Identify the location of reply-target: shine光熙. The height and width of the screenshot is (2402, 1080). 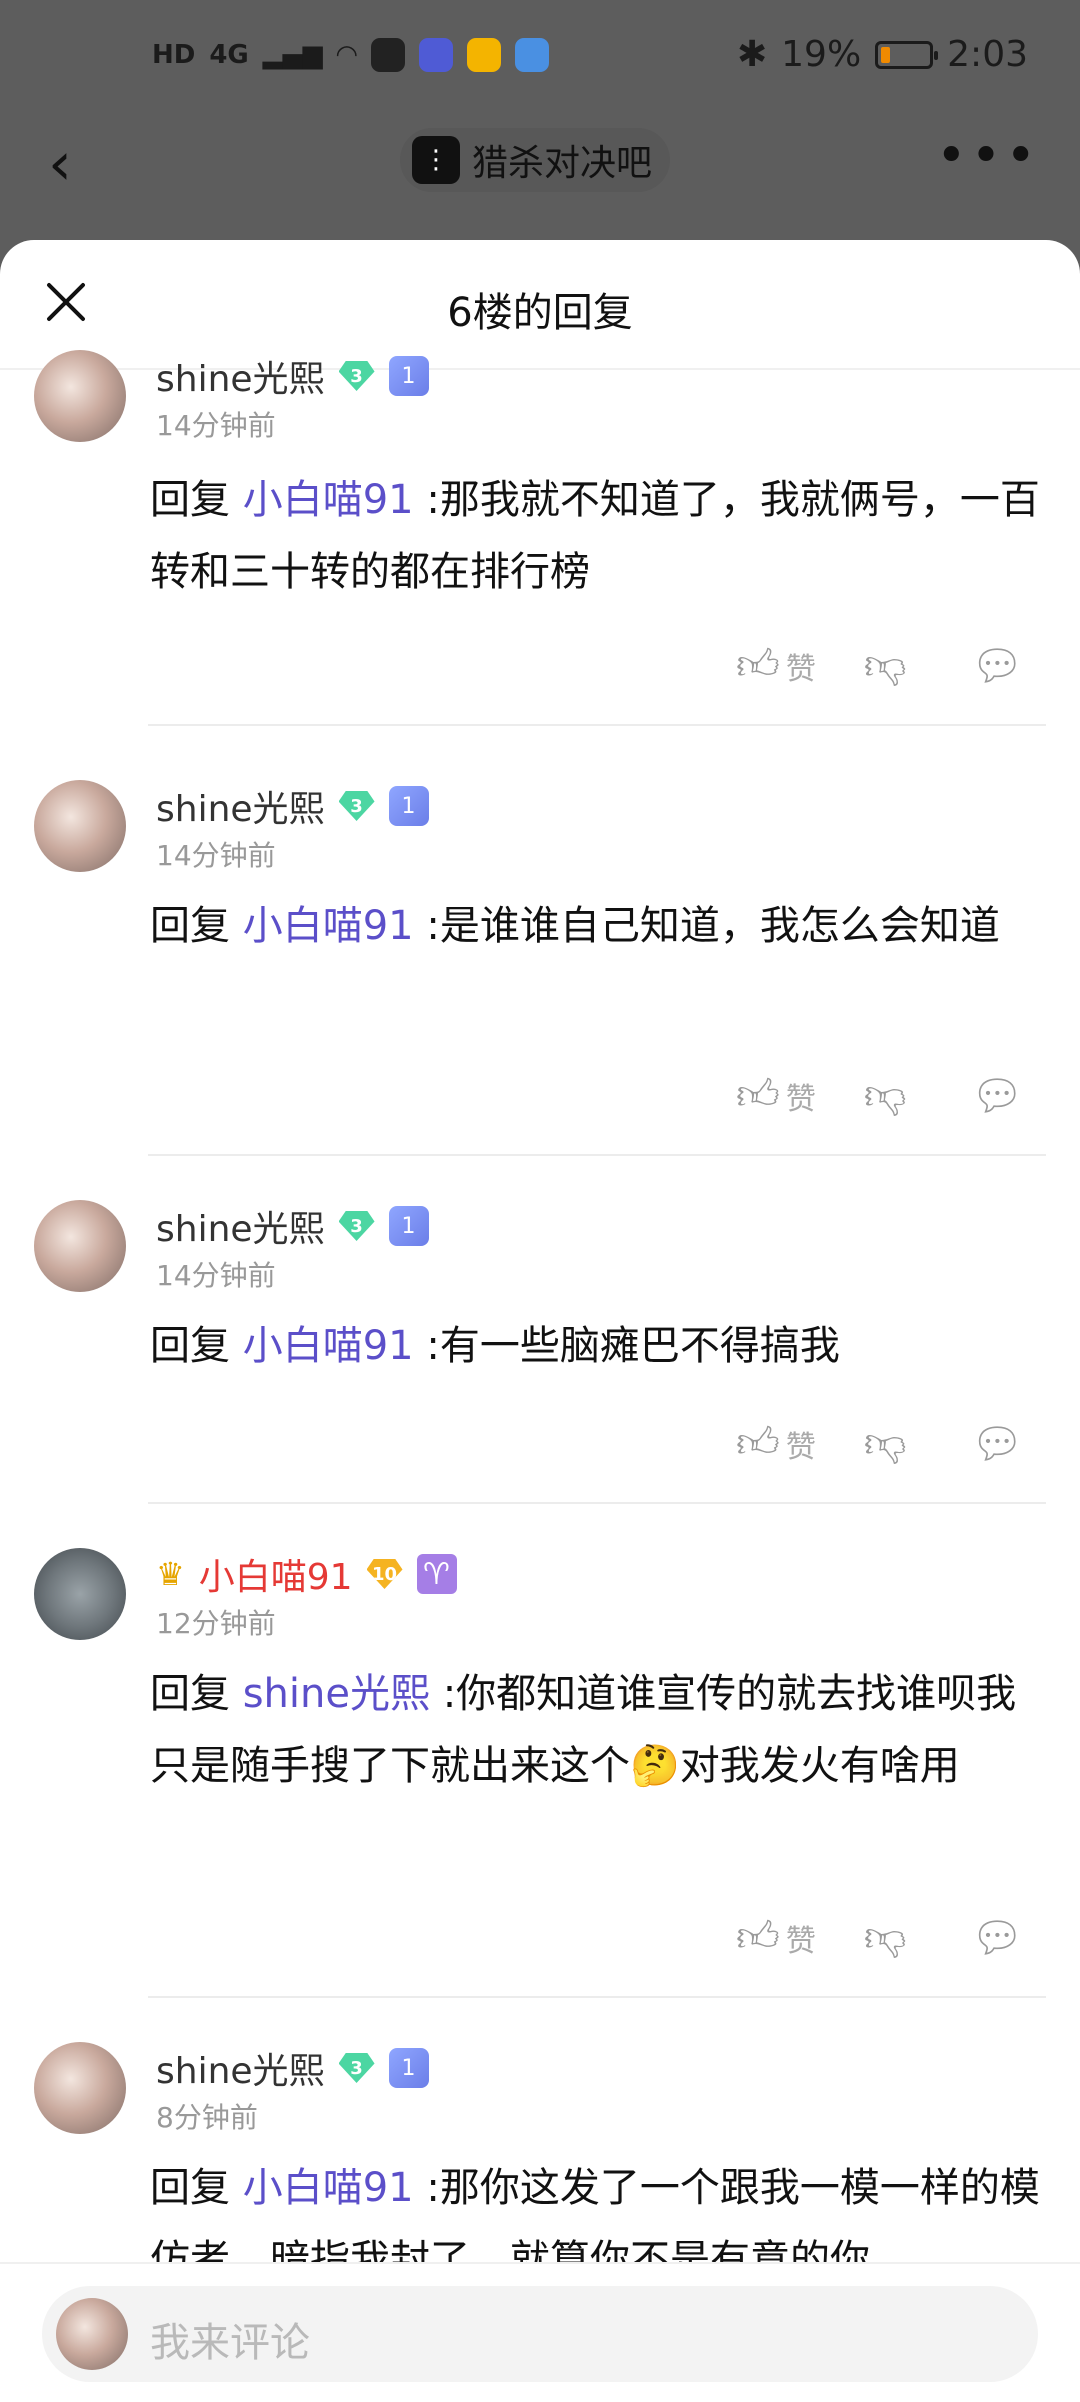
(336, 1694).